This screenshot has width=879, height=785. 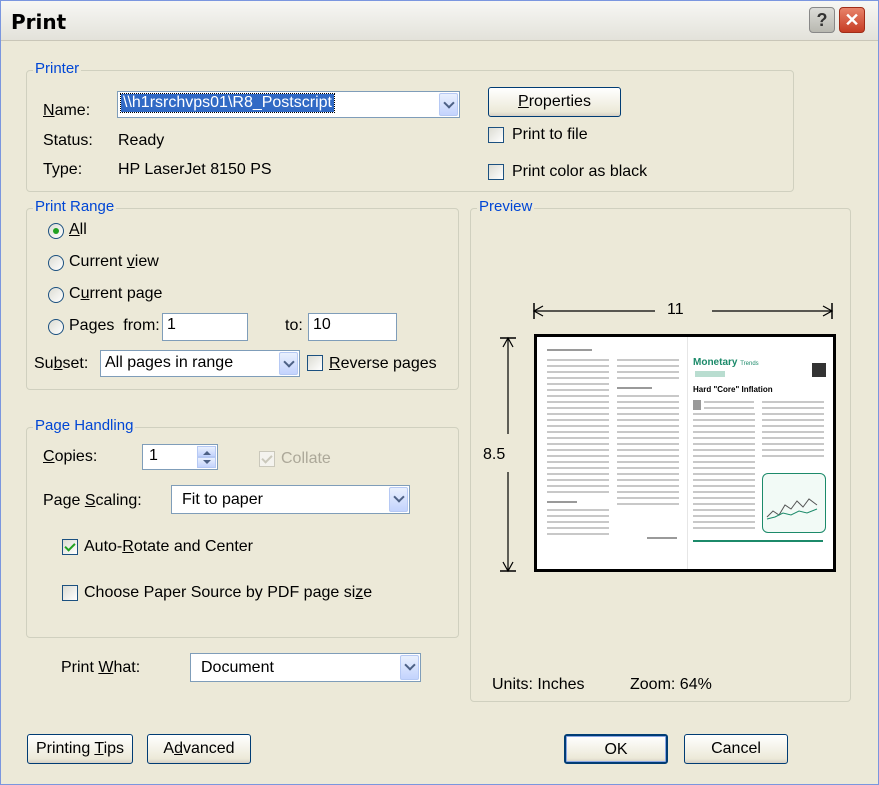 What do you see at coordinates (439, 21) in the screenshot?
I see `title-bar: Print ? ✕` at bounding box center [439, 21].